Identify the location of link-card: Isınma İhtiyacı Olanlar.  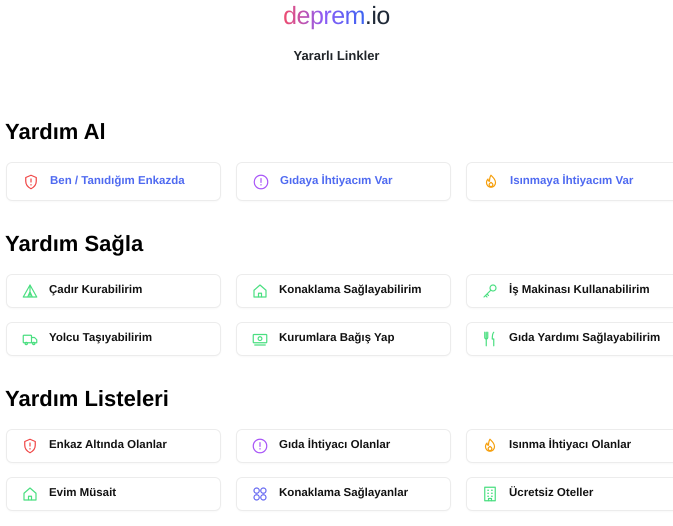
(569, 446).